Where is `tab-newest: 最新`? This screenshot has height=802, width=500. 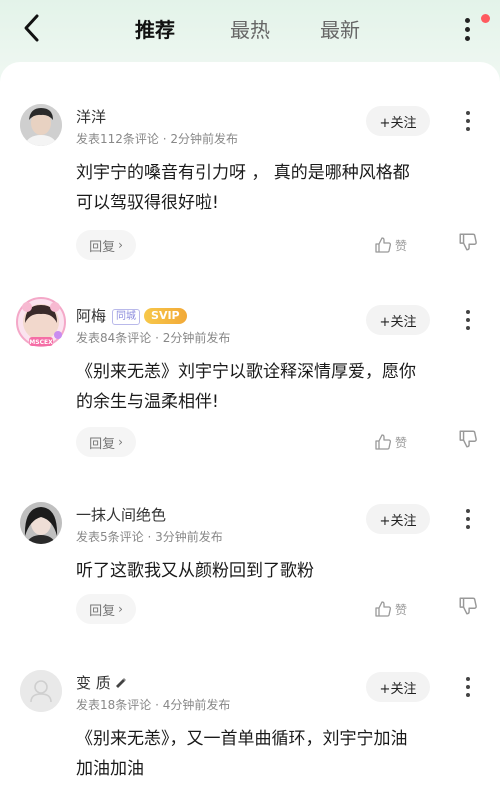 tab-newest: 最新 is located at coordinates (340, 28).